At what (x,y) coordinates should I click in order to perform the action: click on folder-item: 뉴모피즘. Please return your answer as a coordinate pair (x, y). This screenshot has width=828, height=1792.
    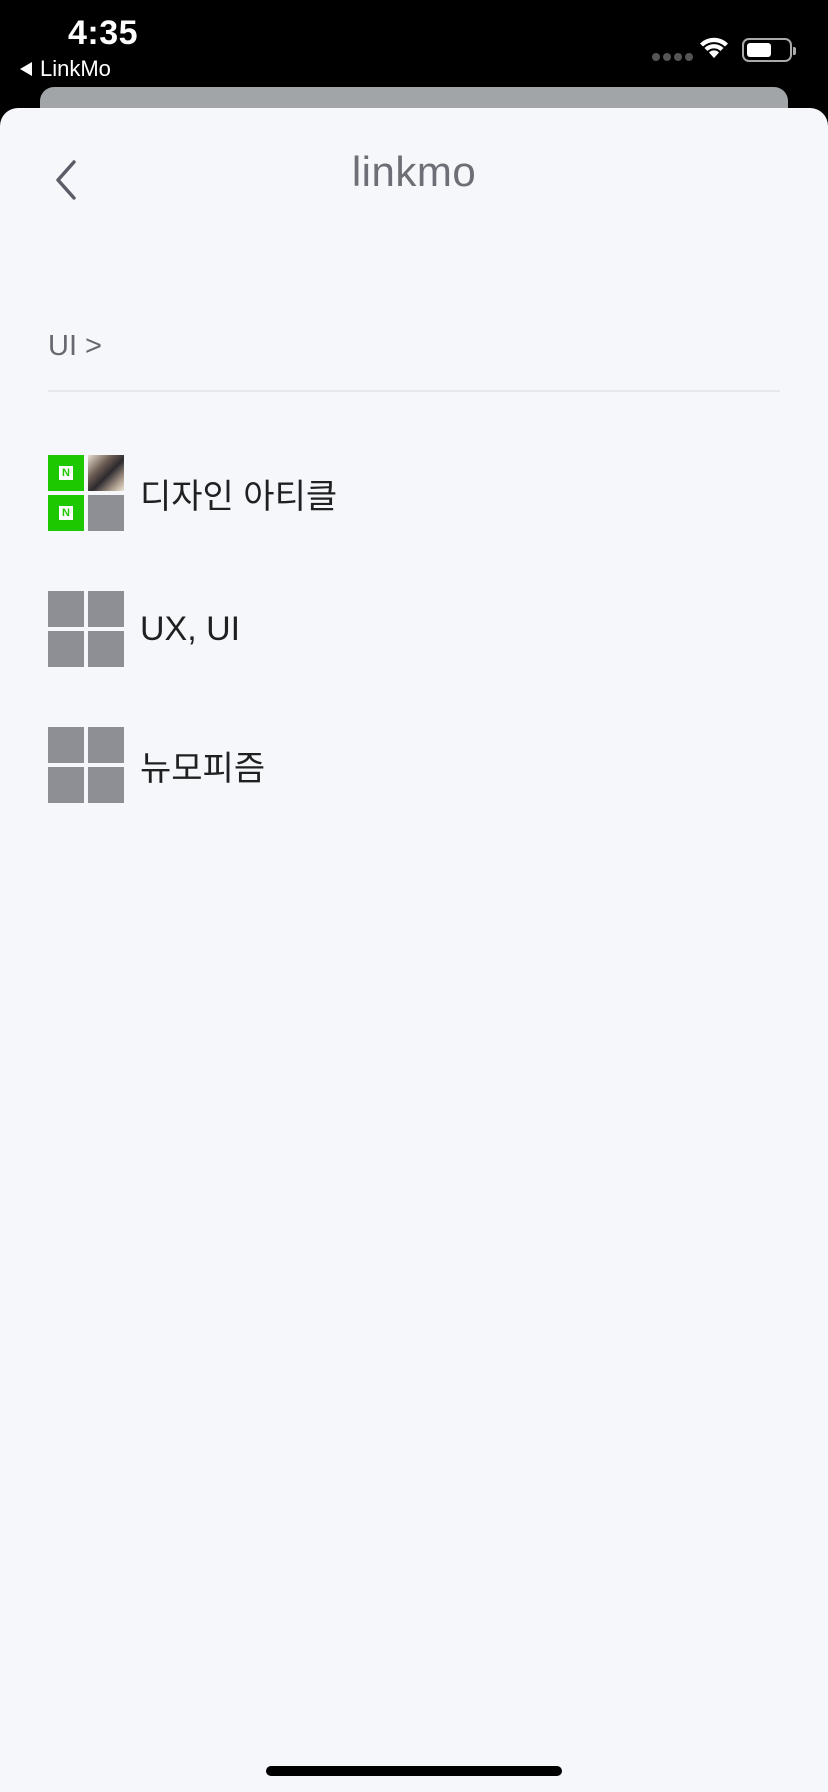
    Looking at the image, I should click on (414, 765).